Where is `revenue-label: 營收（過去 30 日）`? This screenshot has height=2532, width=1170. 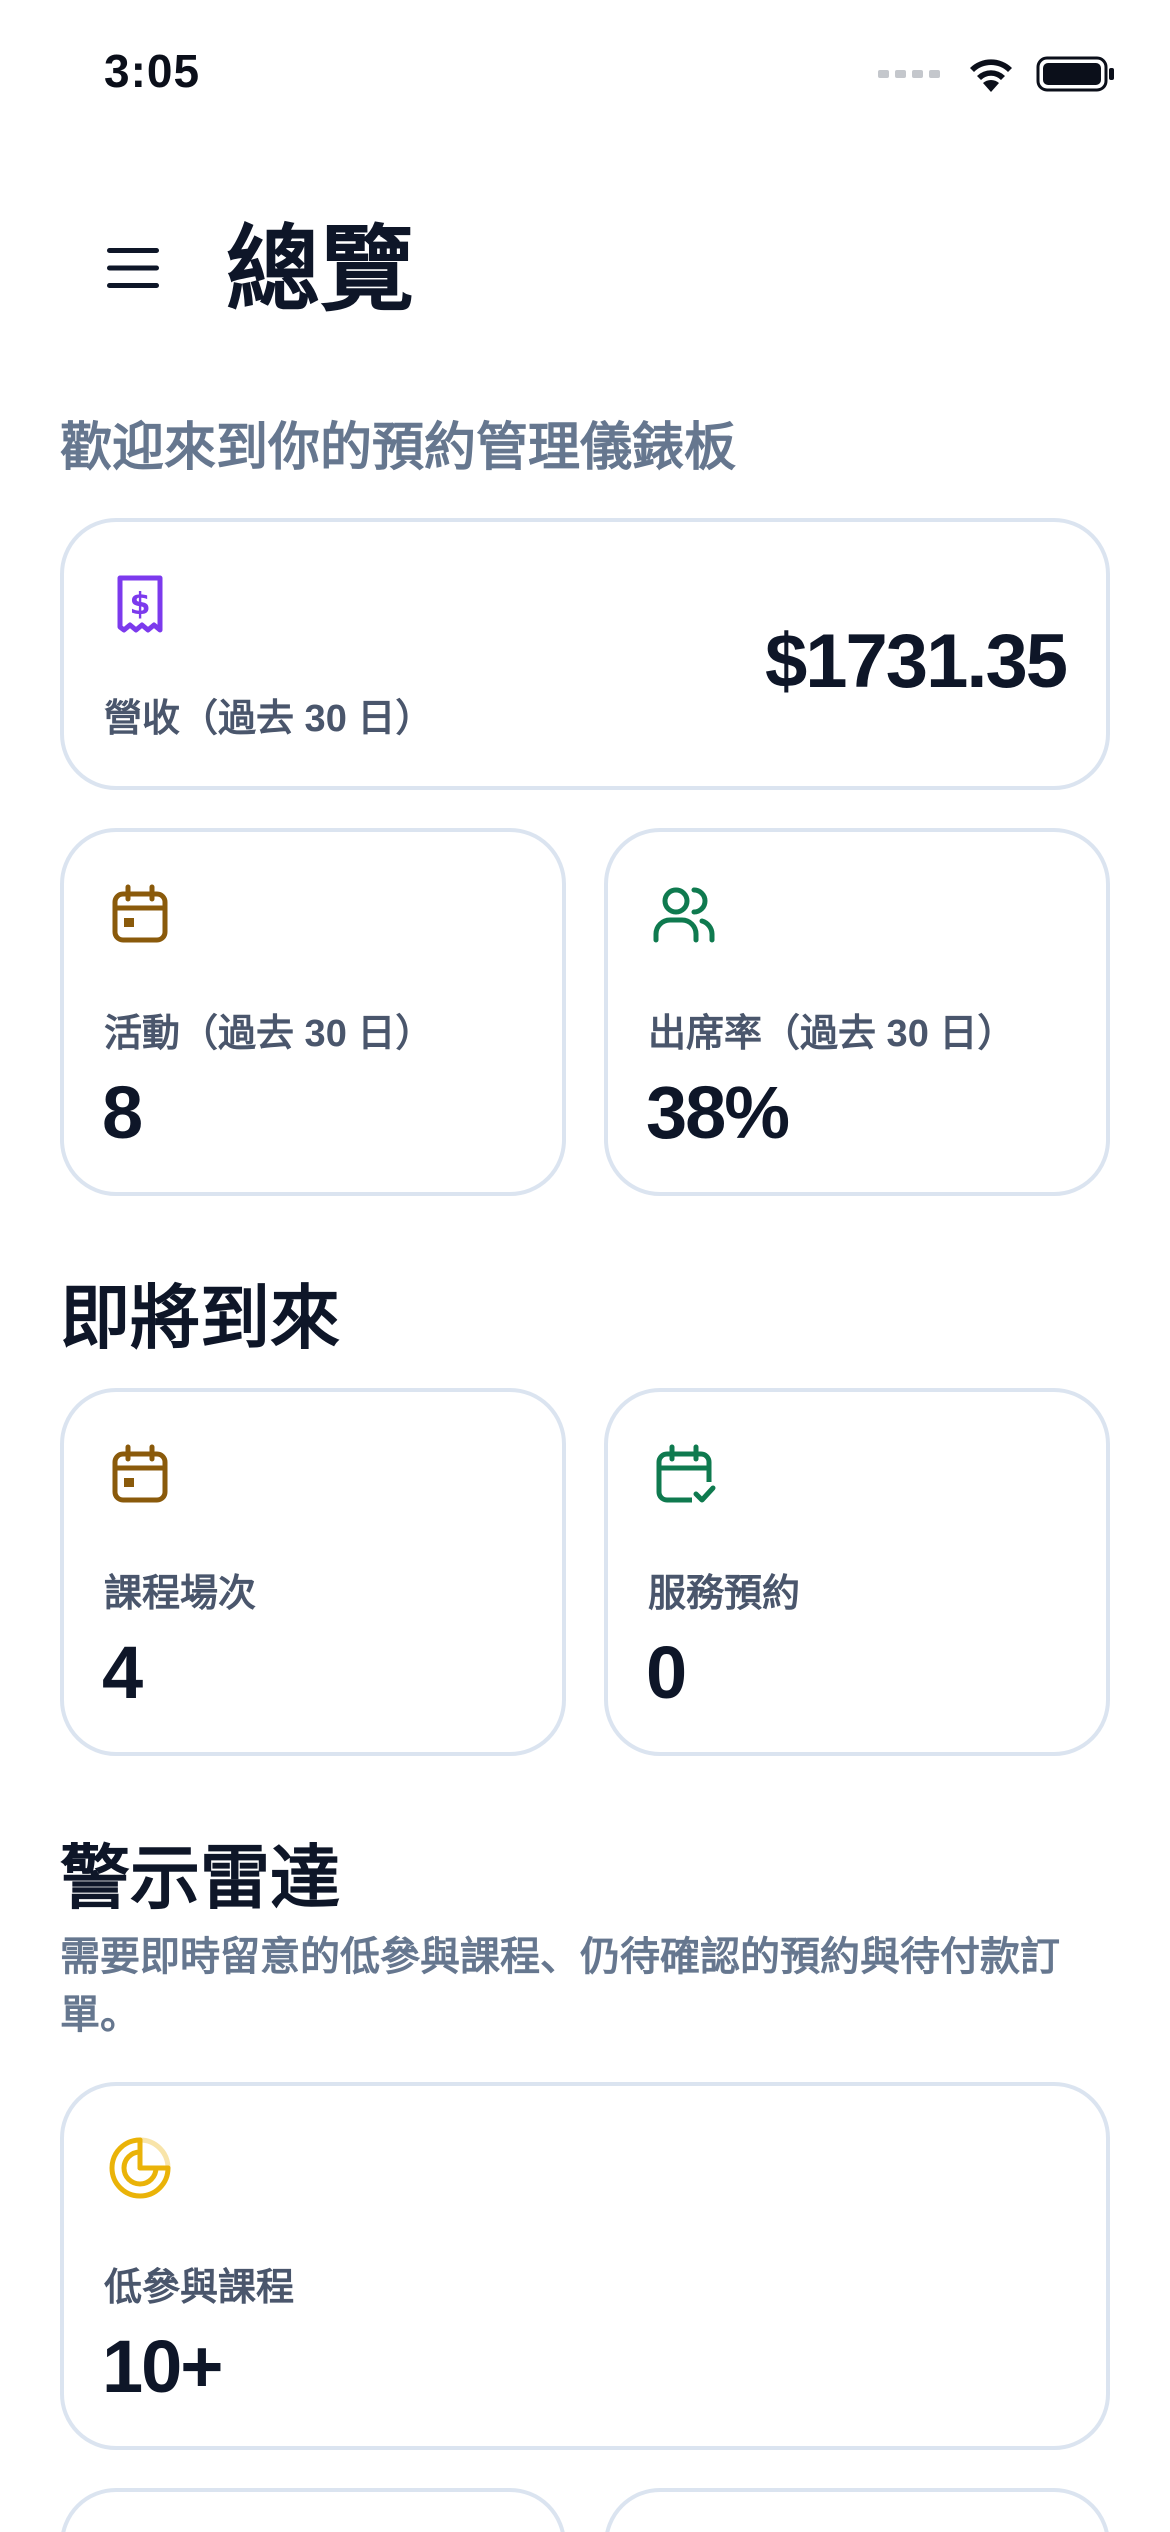
revenue-label: 營收（過去 30 日） is located at coordinates (269, 719).